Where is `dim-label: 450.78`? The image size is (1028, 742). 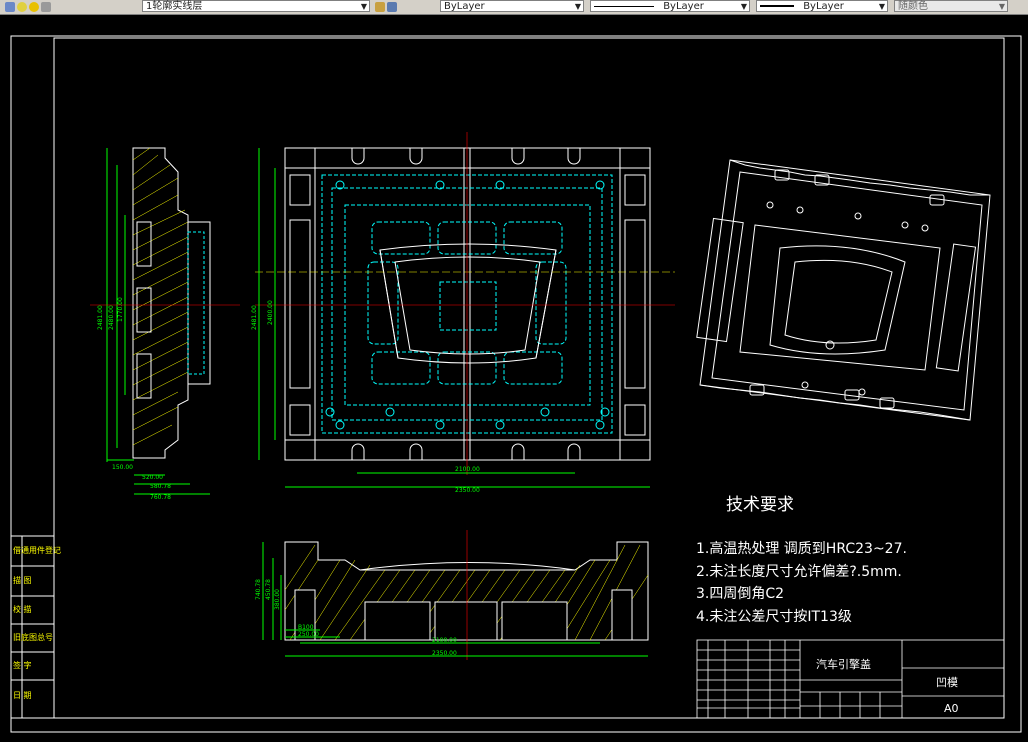
dim-label: 450.78 is located at coordinates (268, 589).